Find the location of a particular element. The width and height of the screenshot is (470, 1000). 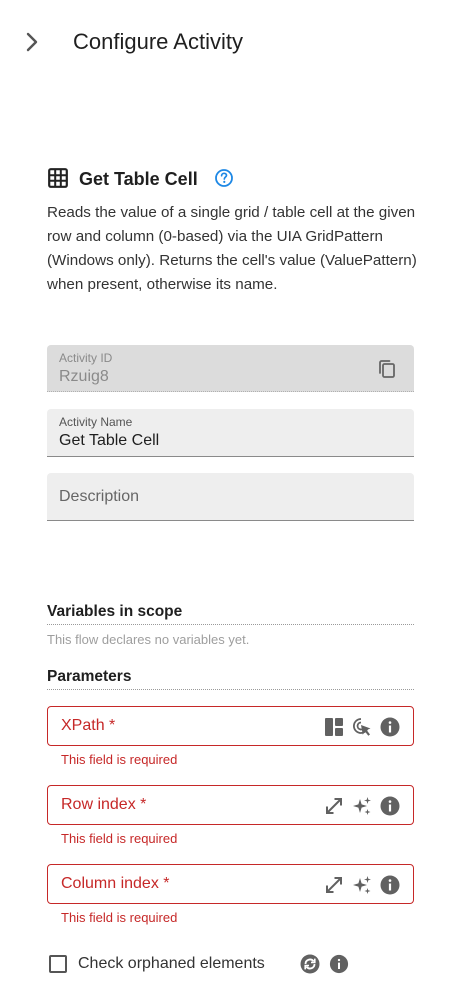

activity-id-label: Activity ID is located at coordinates (86, 358).